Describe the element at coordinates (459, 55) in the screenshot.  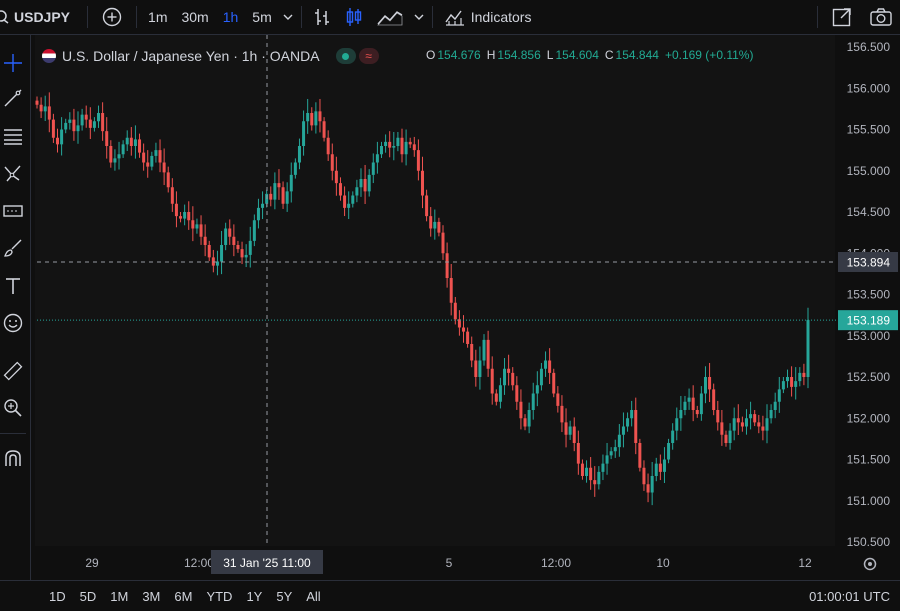
I see `open-value: 154.676` at that location.